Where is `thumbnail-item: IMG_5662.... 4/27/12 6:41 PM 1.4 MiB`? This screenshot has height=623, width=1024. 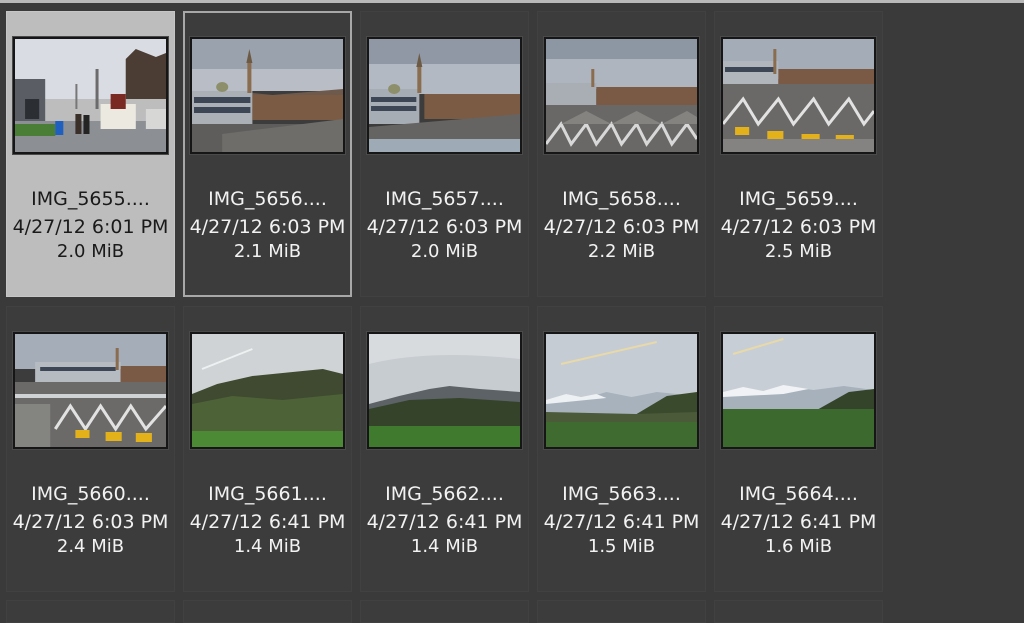 thumbnail-item: IMG_5662.... 4/27/12 6:41 PM 1.4 MiB is located at coordinates (444, 449).